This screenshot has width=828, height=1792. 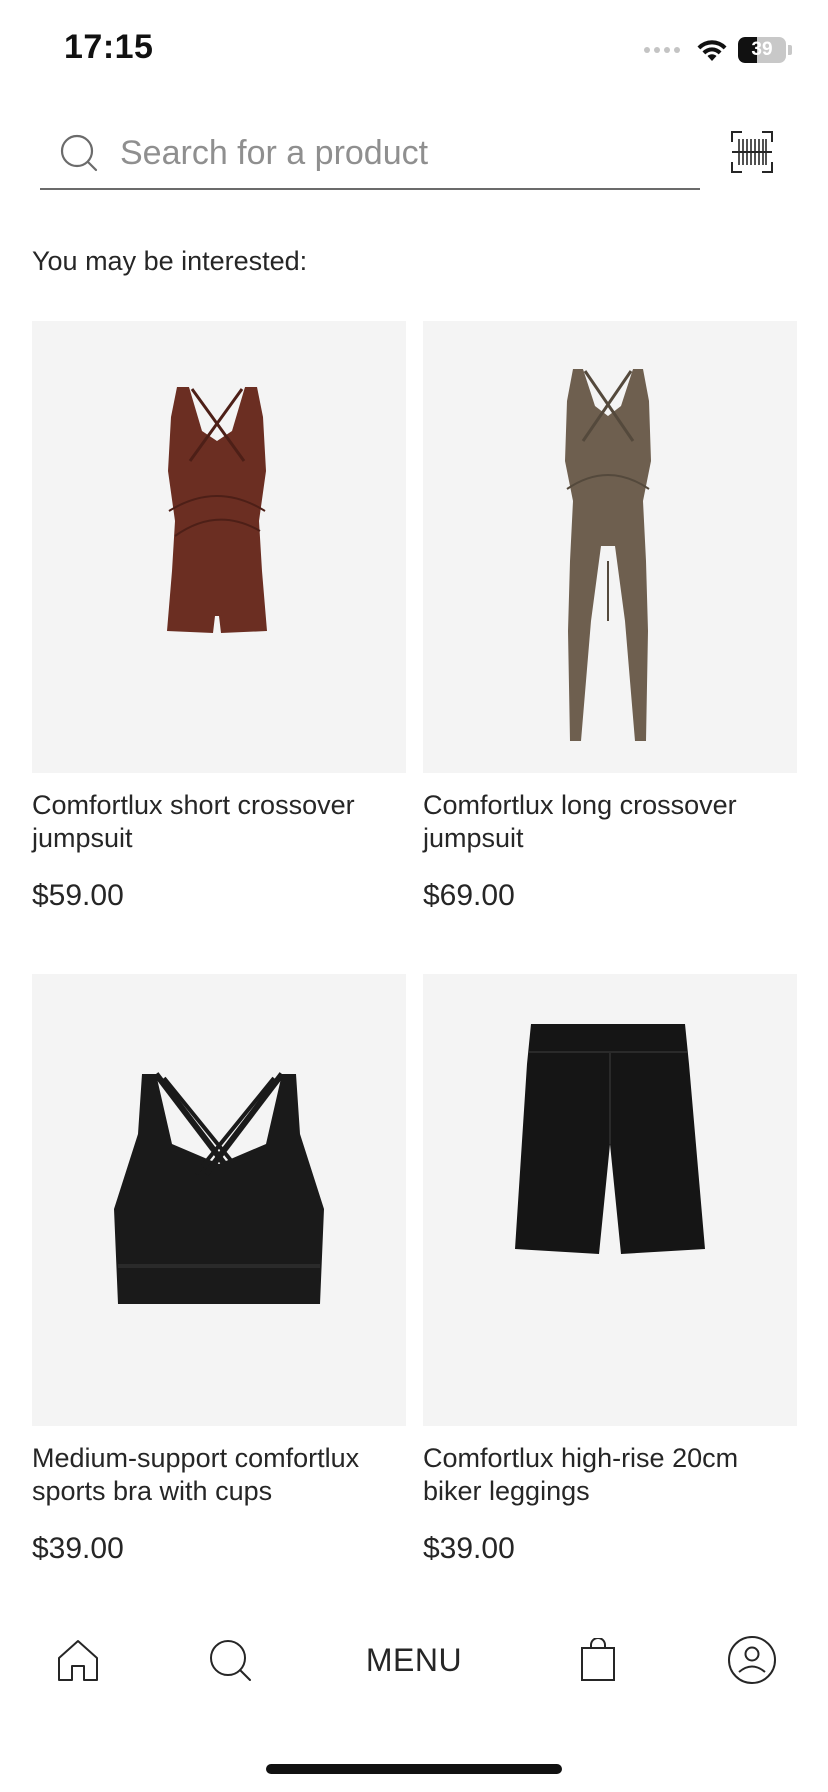 I want to click on product-price: $69.00, so click(x=469, y=895).